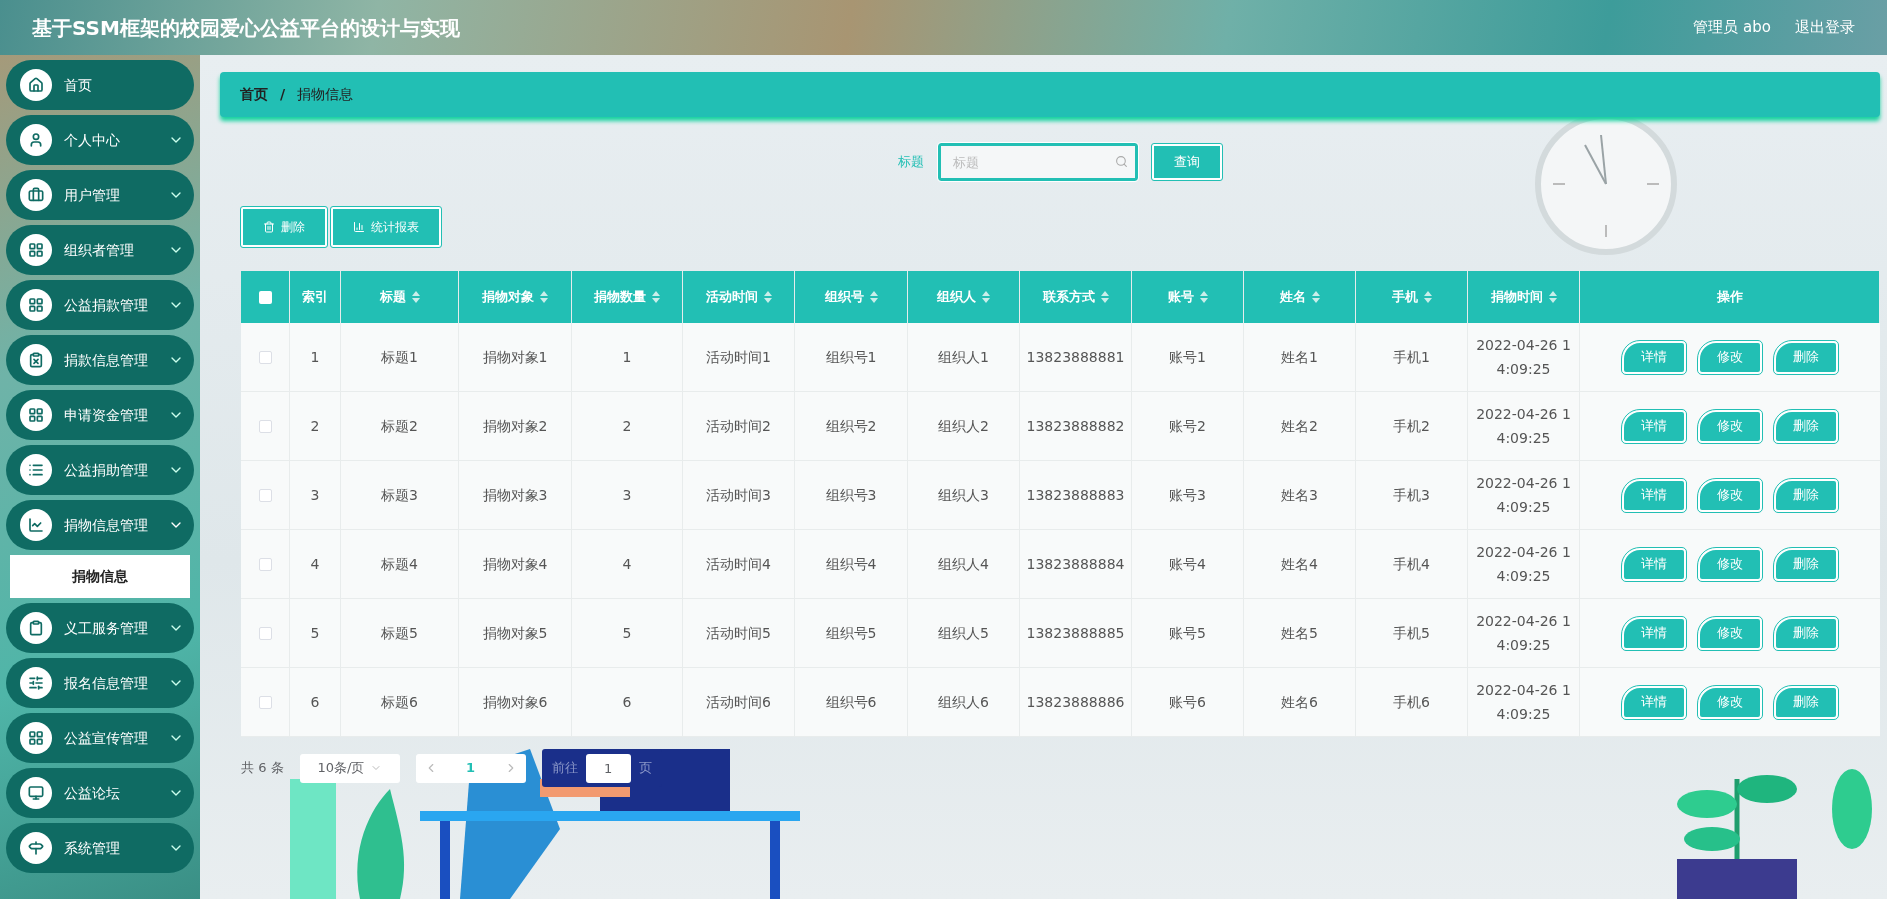 Image resolution: width=1887 pixels, height=899 pixels. Describe the element at coordinates (1187, 162) in the screenshot. I see `query-button: 查询` at that location.